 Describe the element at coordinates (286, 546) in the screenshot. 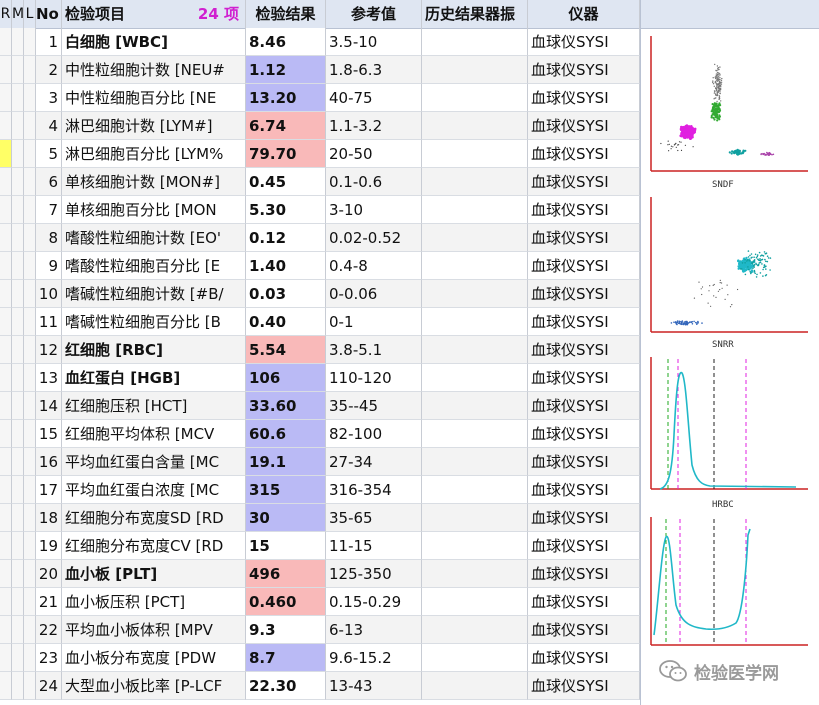

I see `result-value: 15` at that location.